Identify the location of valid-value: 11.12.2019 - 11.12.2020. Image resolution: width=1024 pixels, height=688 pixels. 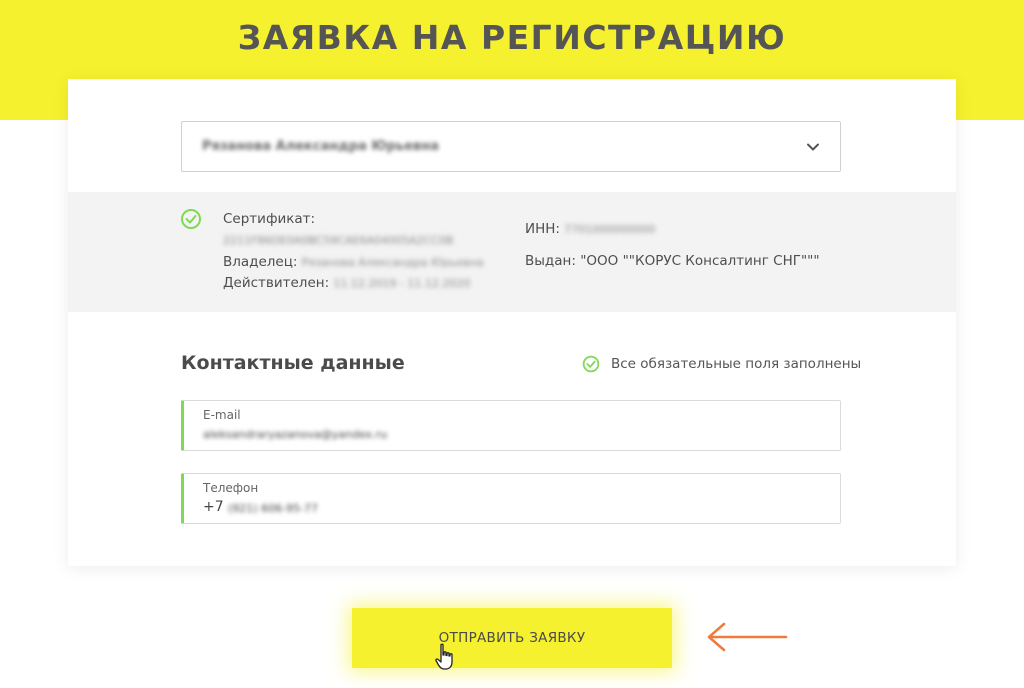
(402, 283).